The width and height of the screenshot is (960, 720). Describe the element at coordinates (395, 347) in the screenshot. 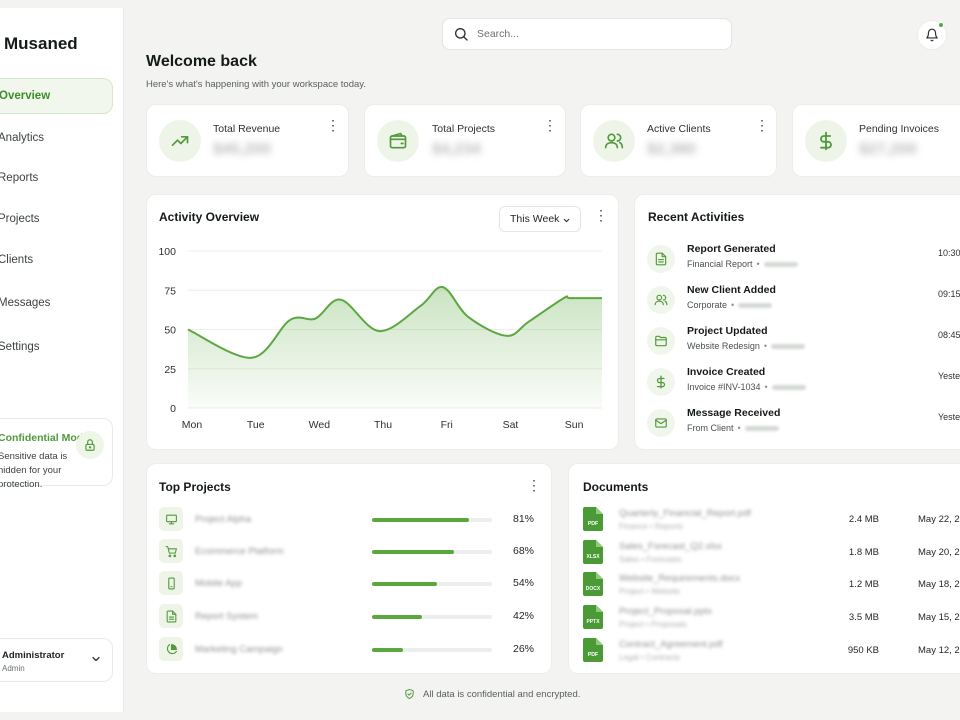

I see `activity-area` at that location.